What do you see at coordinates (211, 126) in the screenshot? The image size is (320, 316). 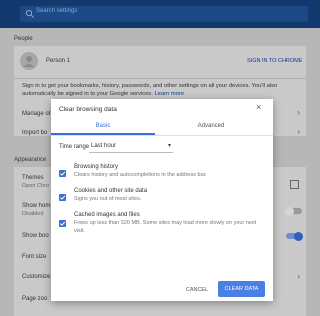 I see `tab-advanced: Advanced` at bounding box center [211, 126].